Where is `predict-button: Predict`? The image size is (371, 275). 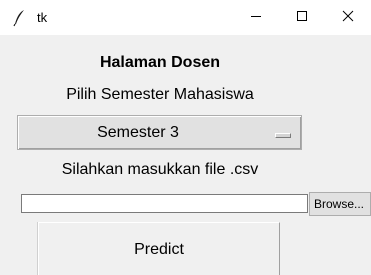 predict-button: Predict is located at coordinates (159, 248).